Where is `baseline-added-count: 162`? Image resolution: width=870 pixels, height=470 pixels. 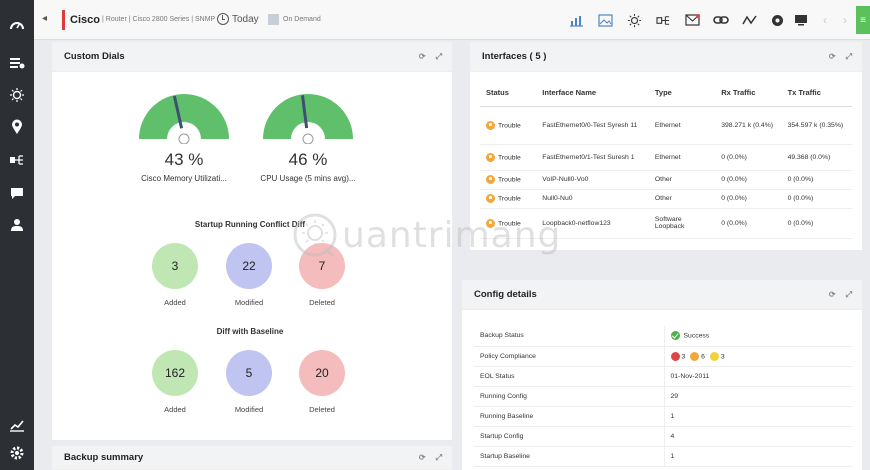
baseline-added-count: 162 is located at coordinates (175, 373).